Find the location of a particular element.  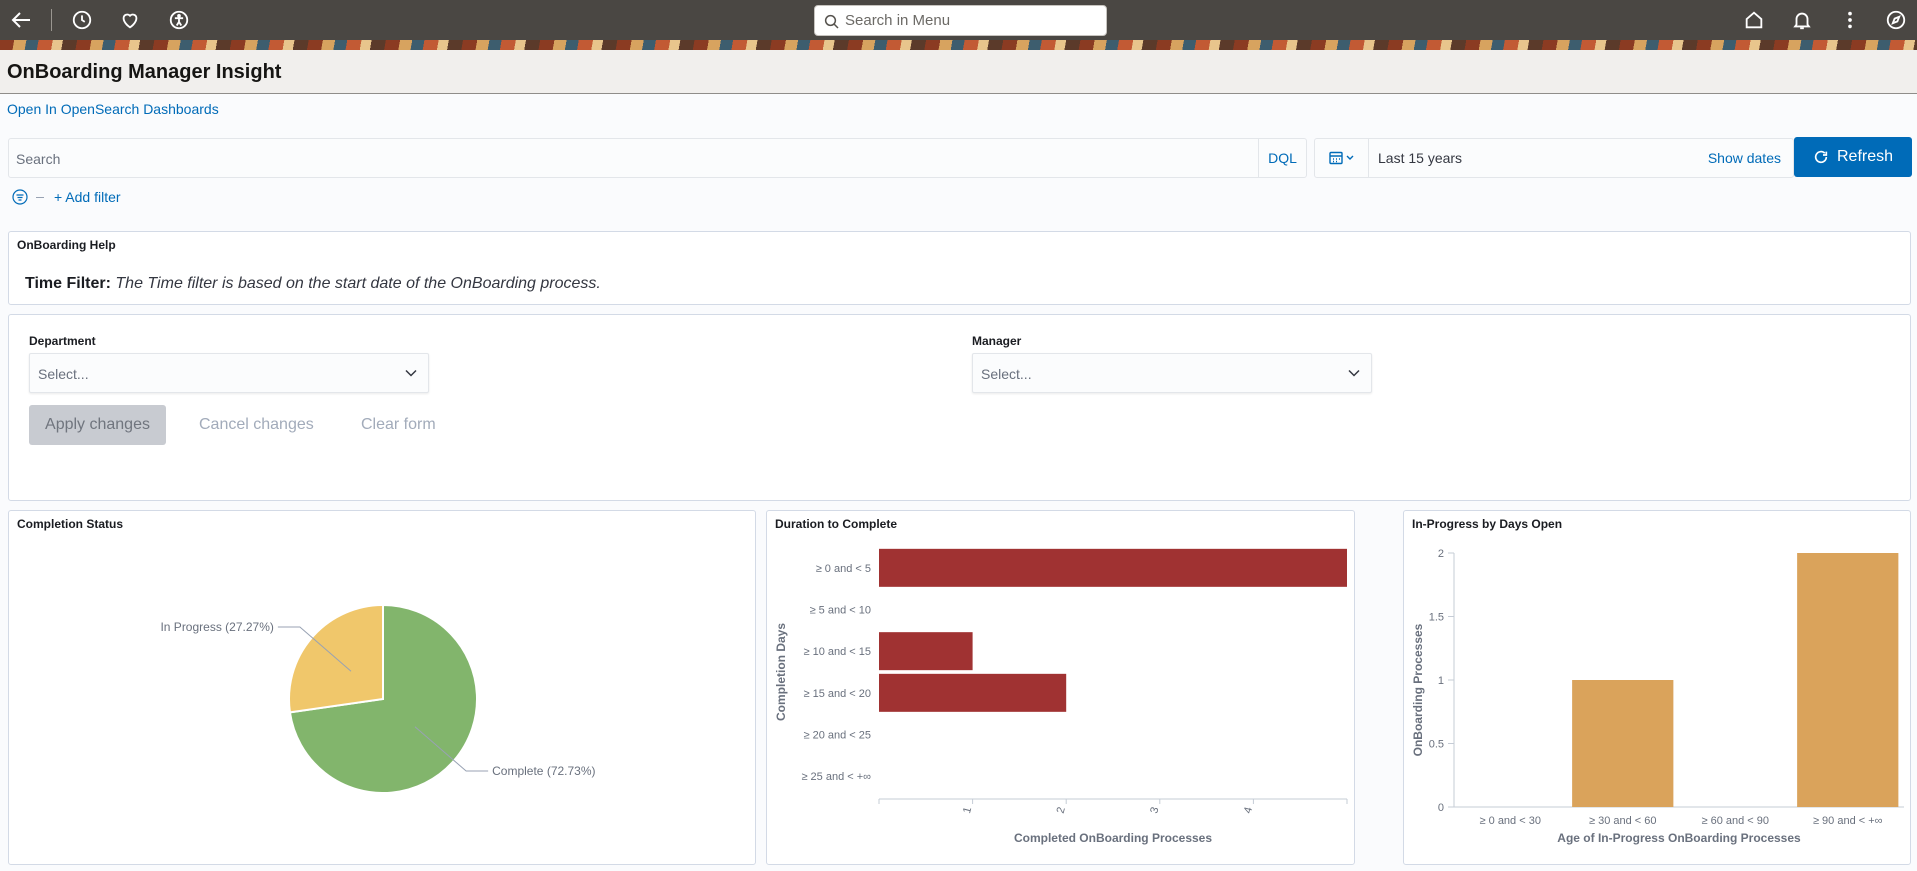

top-navigation-bar: Search in Menu is located at coordinates (958, 20).